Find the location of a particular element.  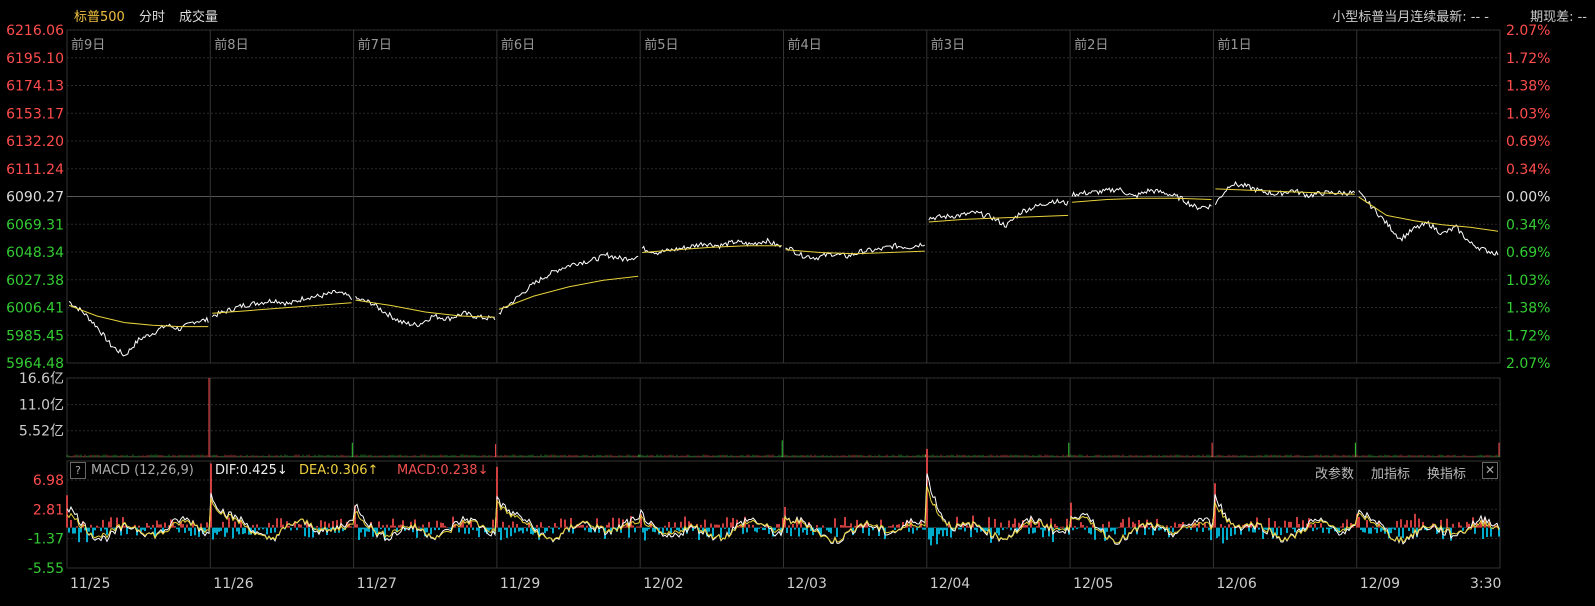

help-icon: ? is located at coordinates (78, 470).